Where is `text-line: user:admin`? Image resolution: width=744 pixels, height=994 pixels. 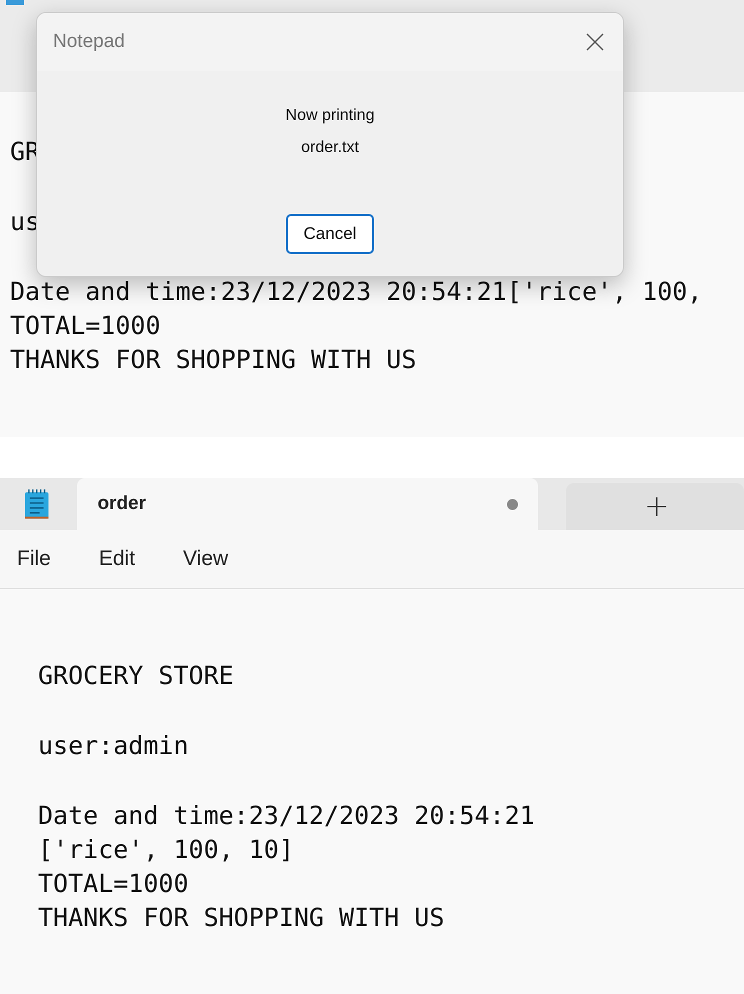 text-line: user:admin is located at coordinates (113, 746).